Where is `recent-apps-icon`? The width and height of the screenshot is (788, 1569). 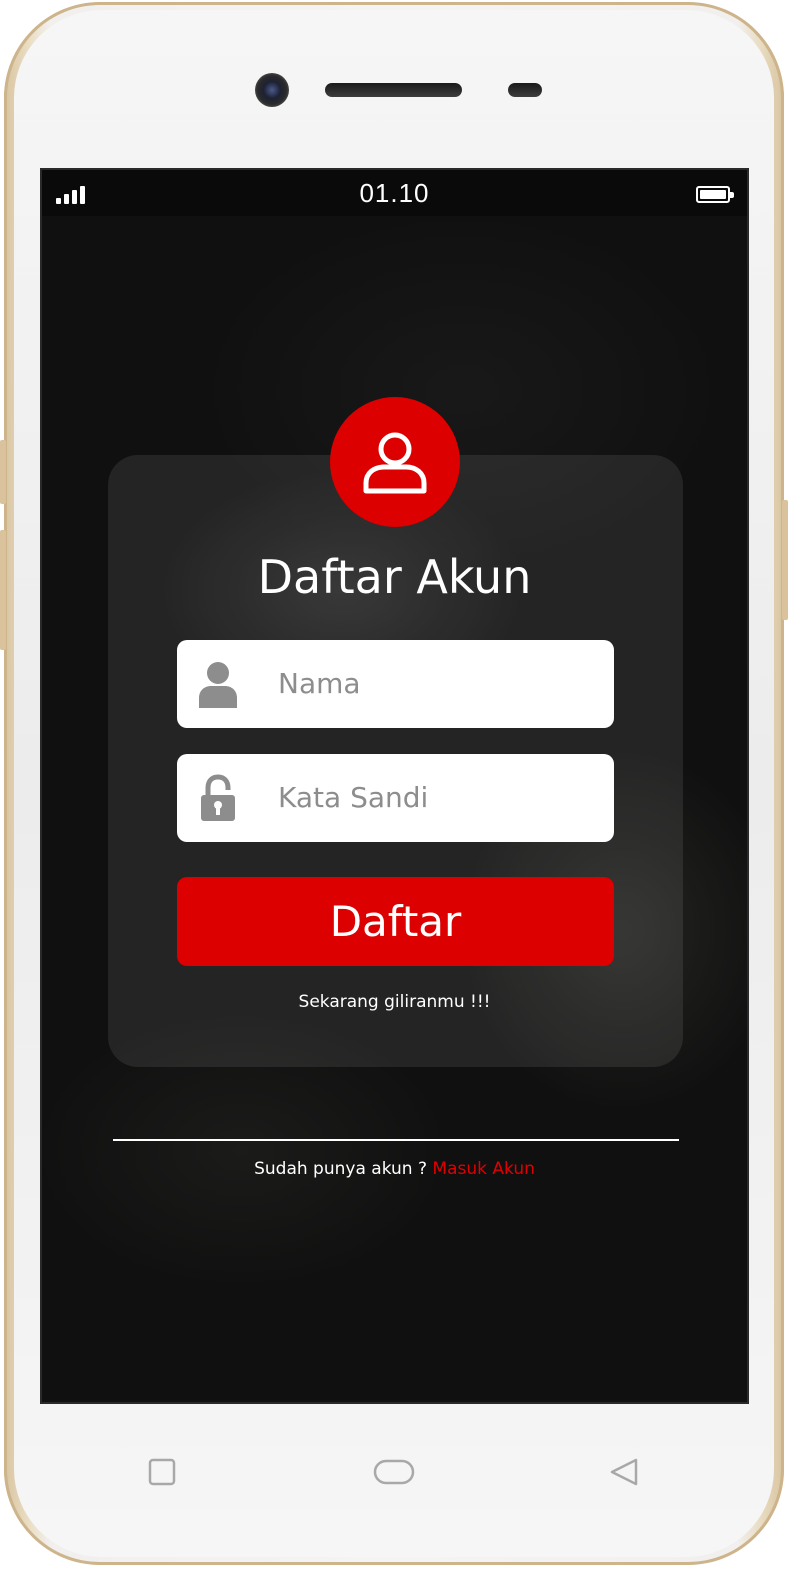
recent-apps-icon is located at coordinates (162, 1472).